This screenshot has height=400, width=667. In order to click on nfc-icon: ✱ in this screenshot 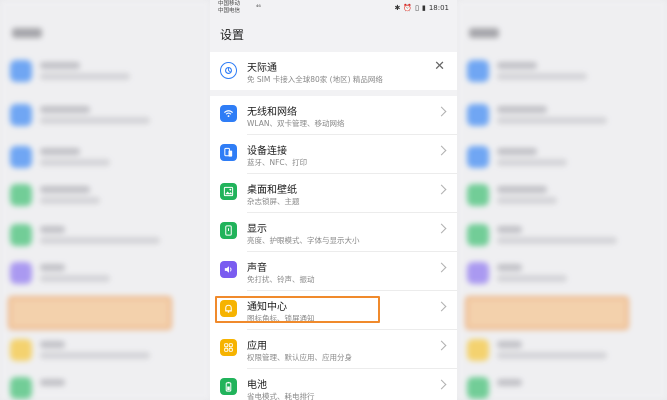, I will do `click(397, 8)`.